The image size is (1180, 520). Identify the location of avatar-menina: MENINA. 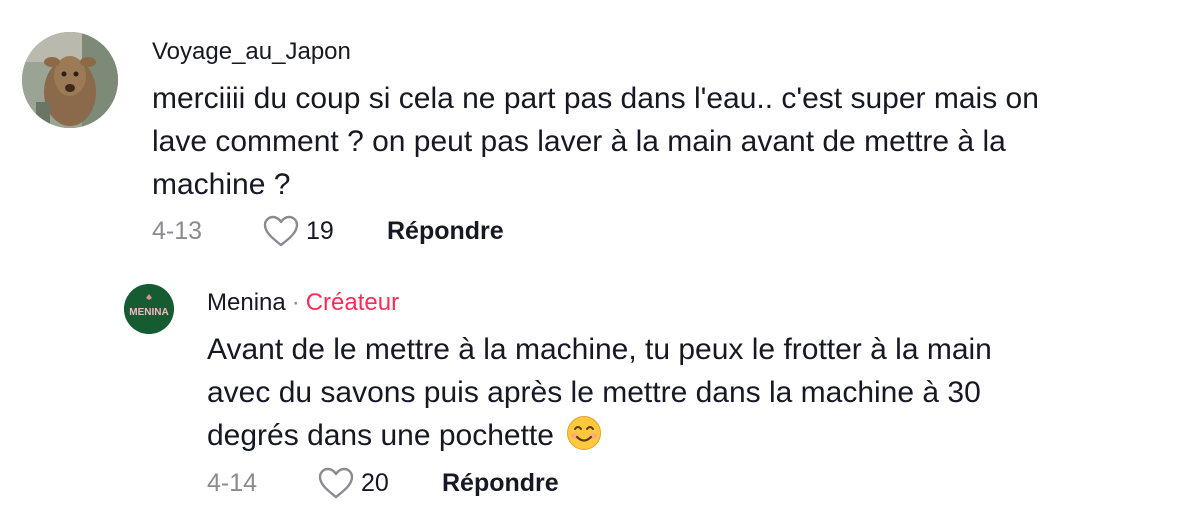
(149, 309).